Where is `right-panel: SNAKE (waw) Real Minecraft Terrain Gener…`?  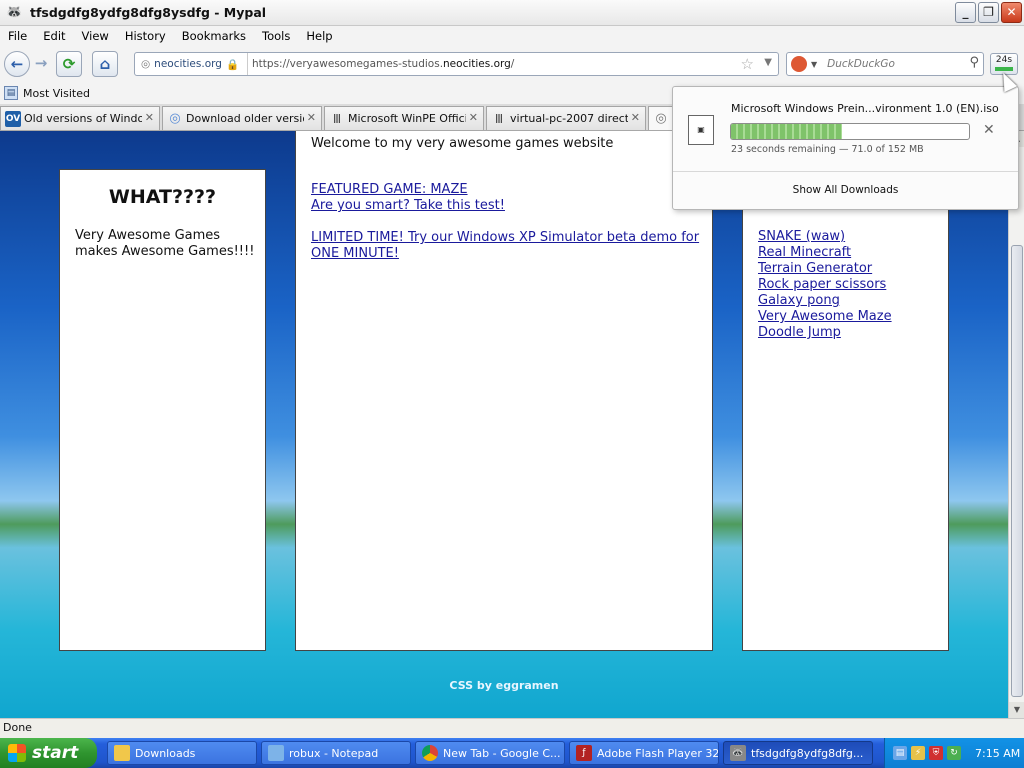 right-panel: SNAKE (waw) Real Minecraft Terrain Gener… is located at coordinates (845, 410).